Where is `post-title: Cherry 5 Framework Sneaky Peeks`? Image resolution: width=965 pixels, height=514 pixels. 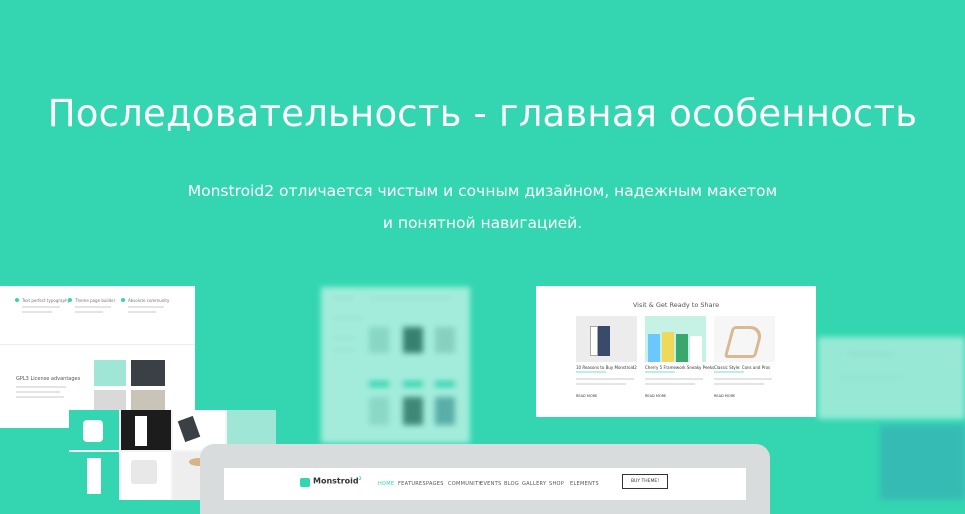 post-title: Cherry 5 Framework Sneaky Peeks is located at coordinates (679, 367).